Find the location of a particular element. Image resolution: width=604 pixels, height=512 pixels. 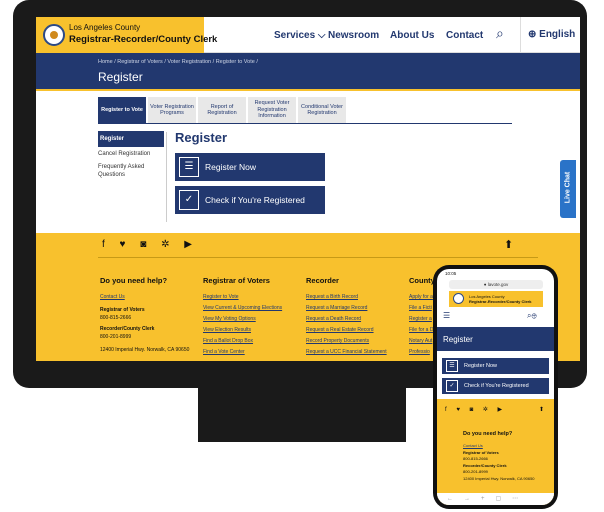

phone-address: 12400 Imperial Hwy. Norwalk, CA 90650 is located at coordinates (499, 478).